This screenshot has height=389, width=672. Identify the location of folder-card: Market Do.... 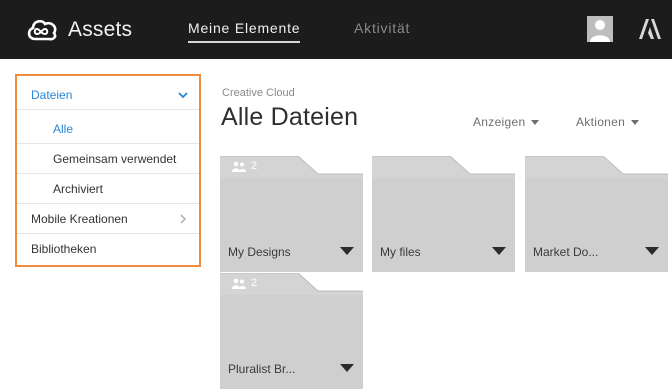
(596, 214).